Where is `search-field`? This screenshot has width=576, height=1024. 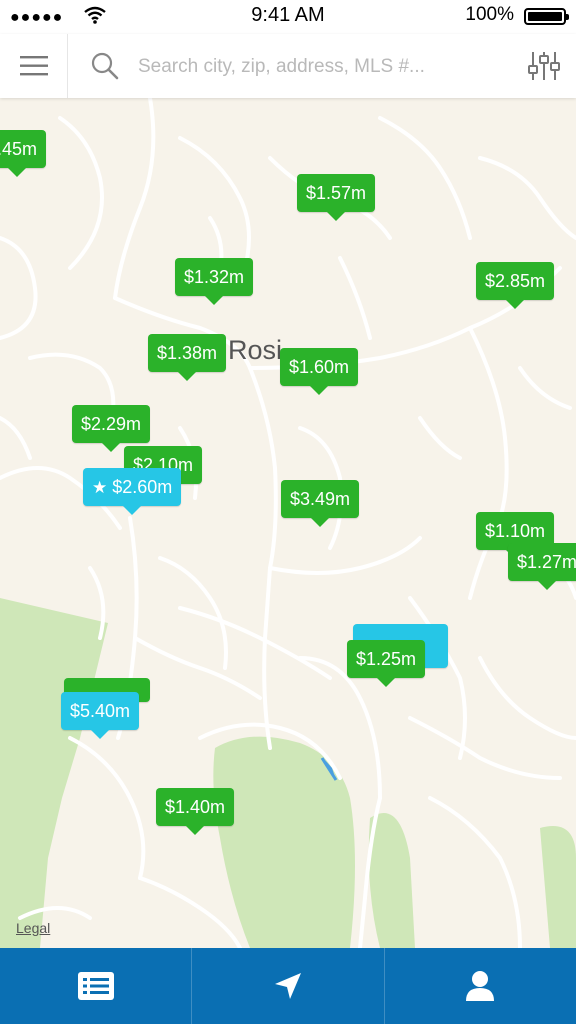 search-field is located at coordinates (294, 66).